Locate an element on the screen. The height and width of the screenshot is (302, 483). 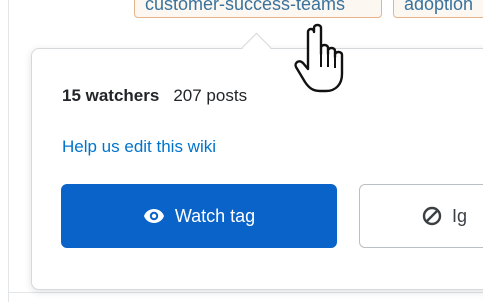
tag-stats: 15 watchers 207 posts is located at coordinates (154, 96).